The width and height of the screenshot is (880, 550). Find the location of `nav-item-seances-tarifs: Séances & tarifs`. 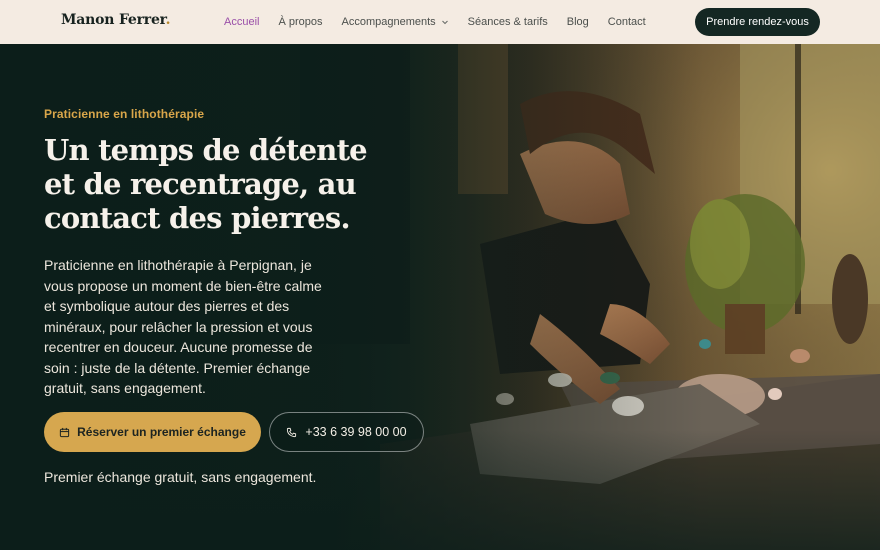

nav-item-seances-tarifs: Séances & tarifs is located at coordinates (508, 22).